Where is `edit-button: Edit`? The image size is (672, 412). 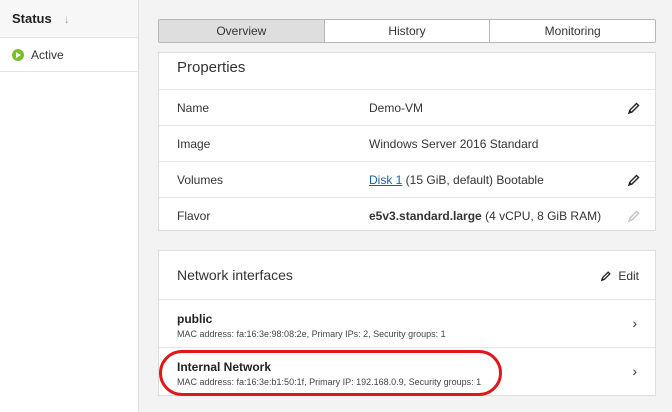 edit-button: Edit is located at coordinates (619, 276).